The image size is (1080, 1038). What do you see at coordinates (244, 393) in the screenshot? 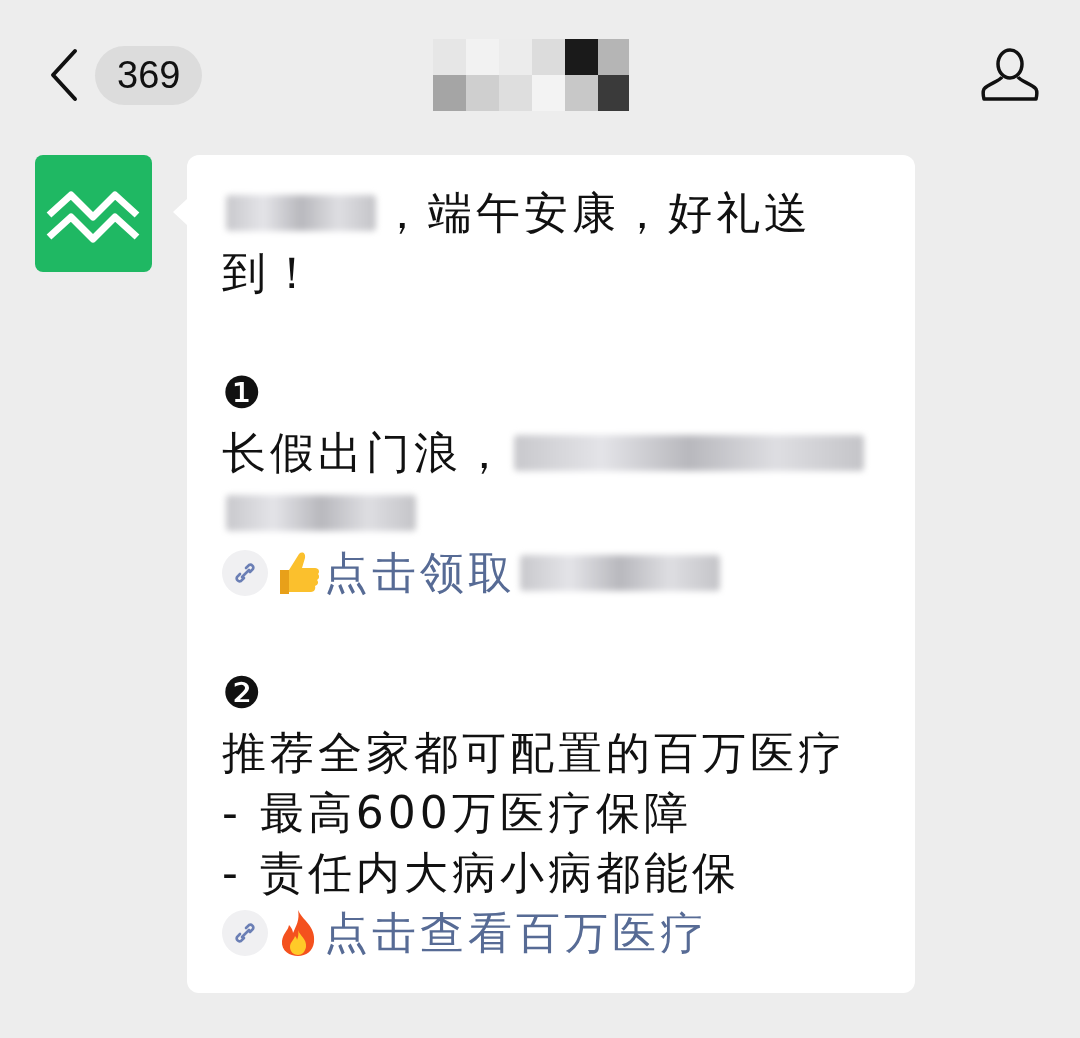
I see `message-text: ❶` at bounding box center [244, 393].